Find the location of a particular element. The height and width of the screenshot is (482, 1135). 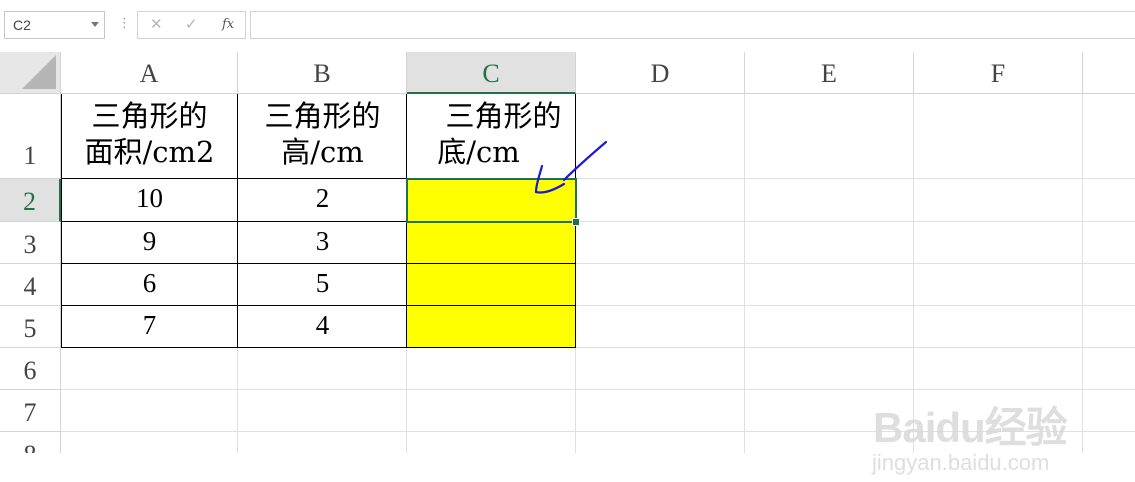

cell-c3 is located at coordinates (491, 243).